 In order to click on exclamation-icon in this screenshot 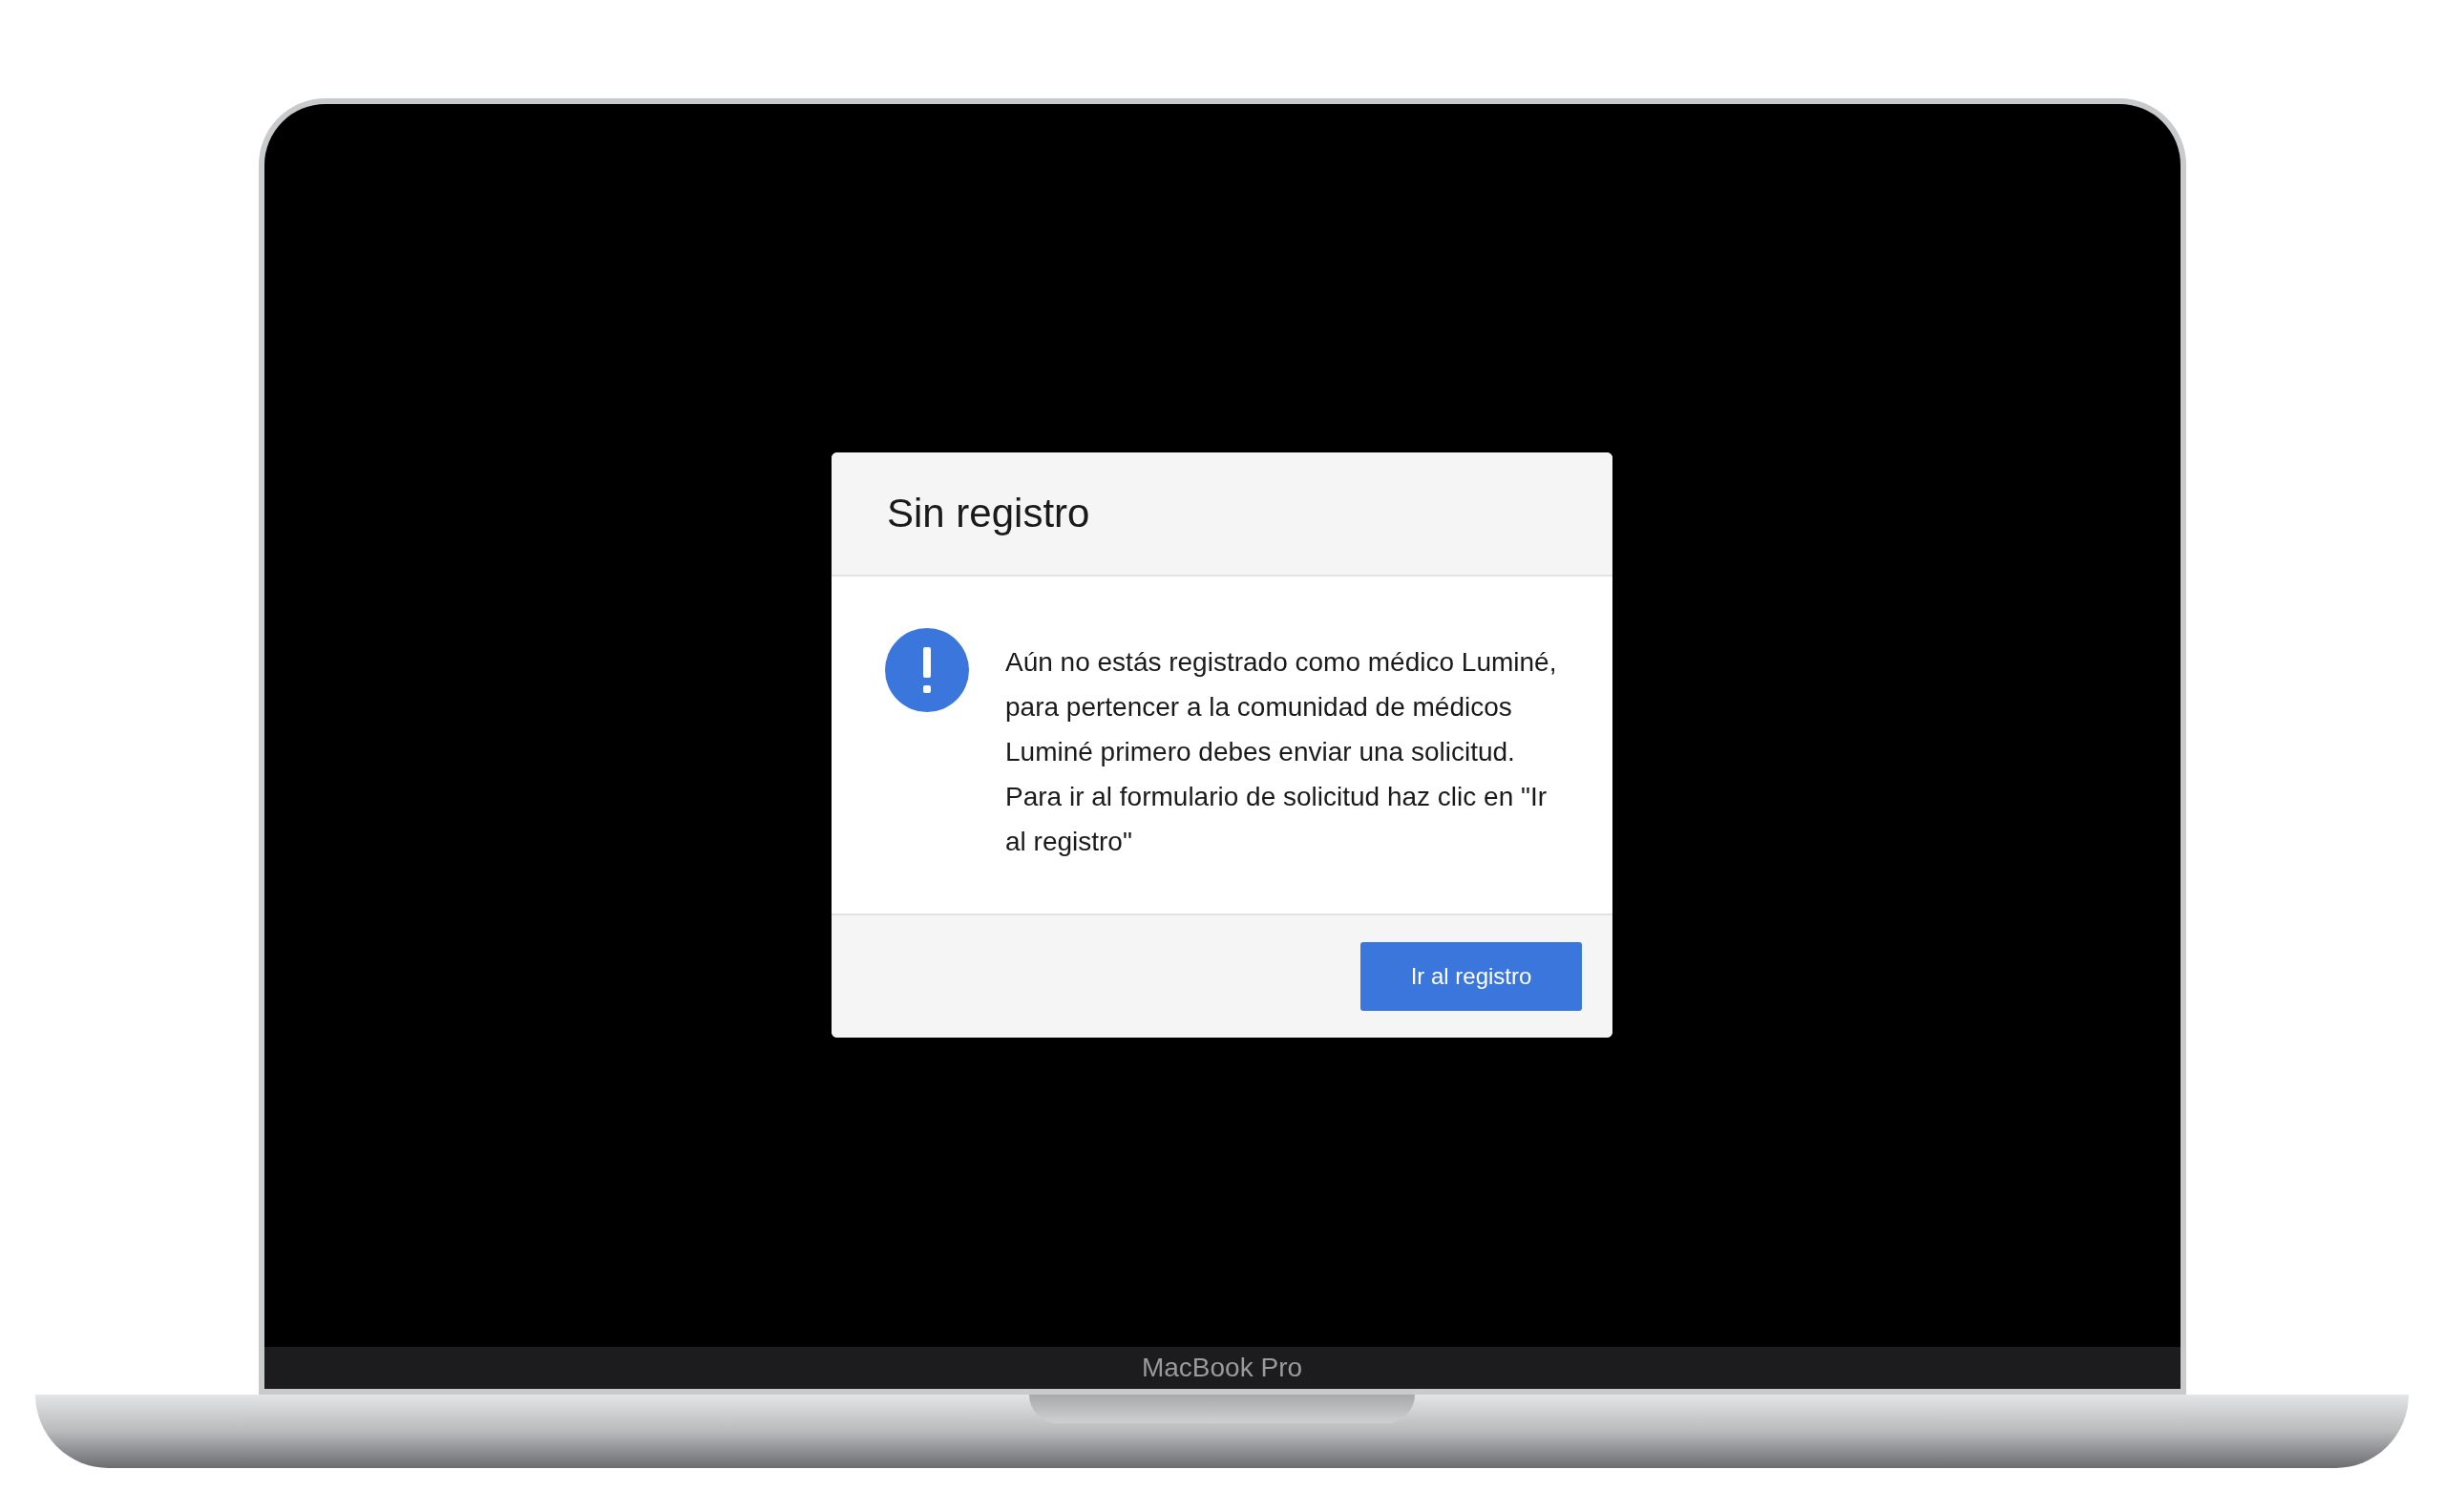, I will do `click(927, 669)`.